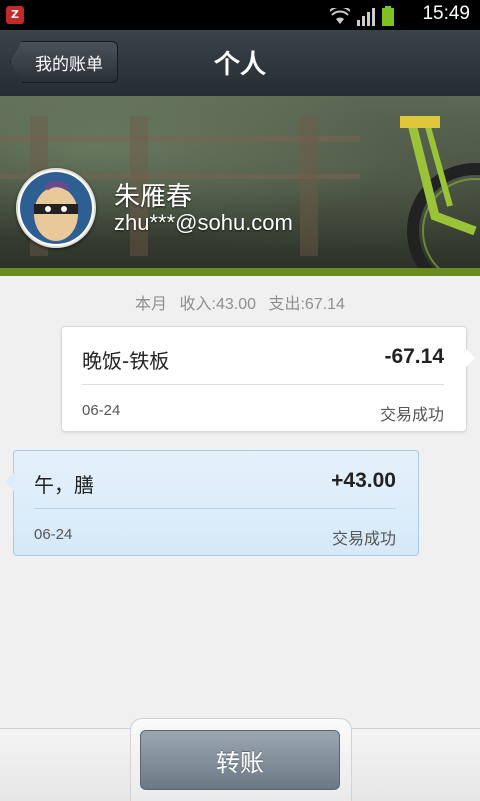 This screenshot has width=480, height=801. I want to click on page-title: 个人, so click(239, 65).